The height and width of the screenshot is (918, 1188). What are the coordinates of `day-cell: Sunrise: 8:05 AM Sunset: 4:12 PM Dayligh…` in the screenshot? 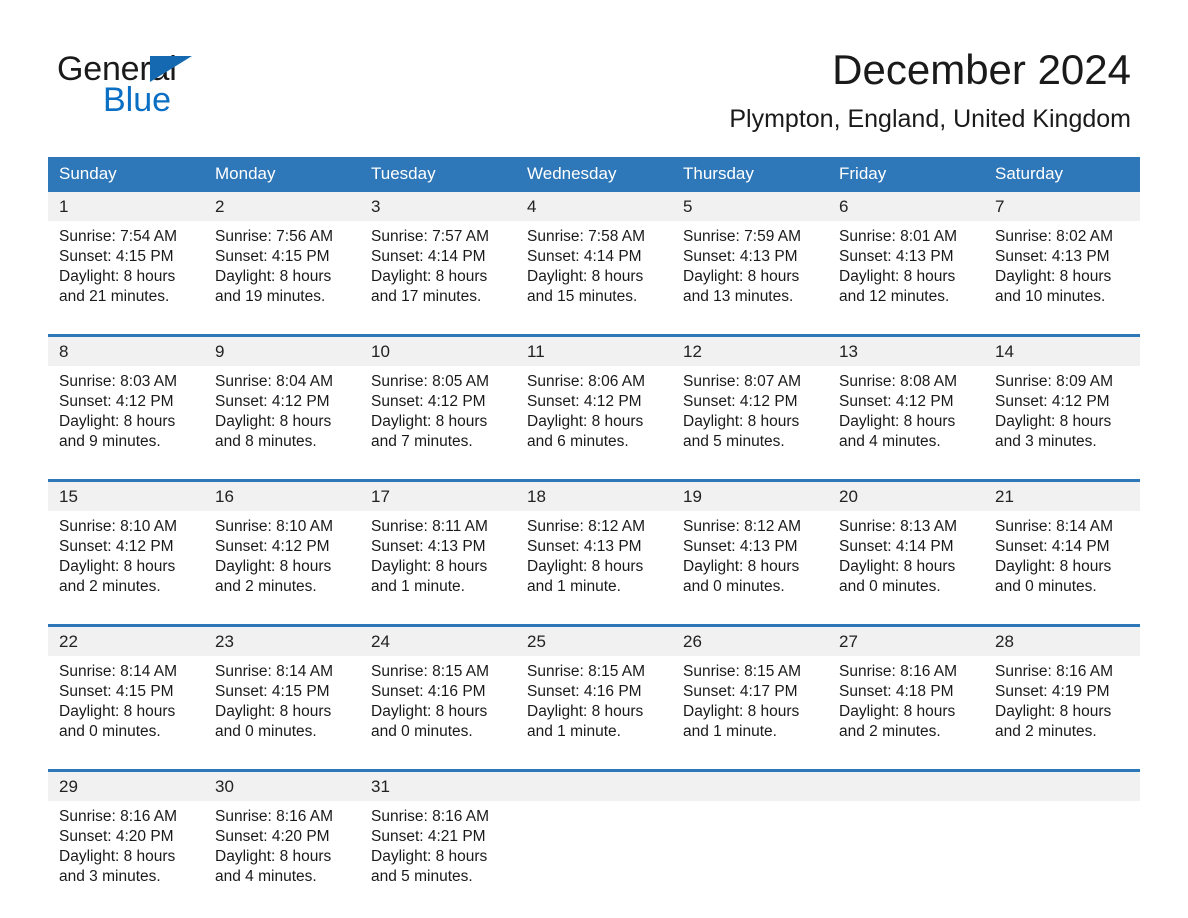 It's located at (438, 423).